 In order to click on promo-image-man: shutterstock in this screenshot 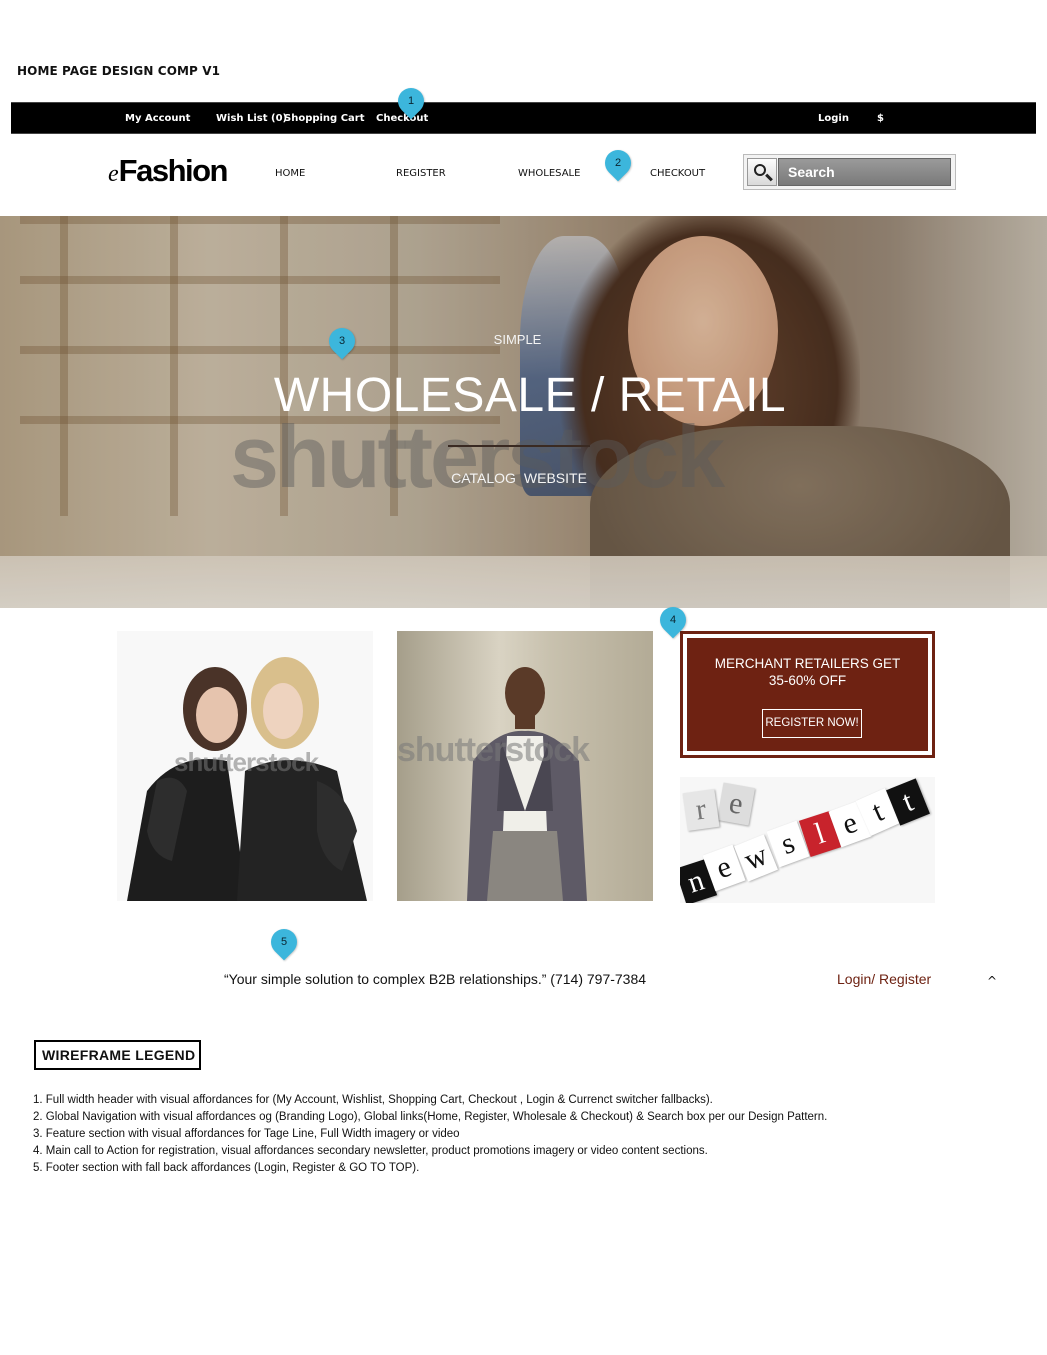, I will do `click(525, 766)`.